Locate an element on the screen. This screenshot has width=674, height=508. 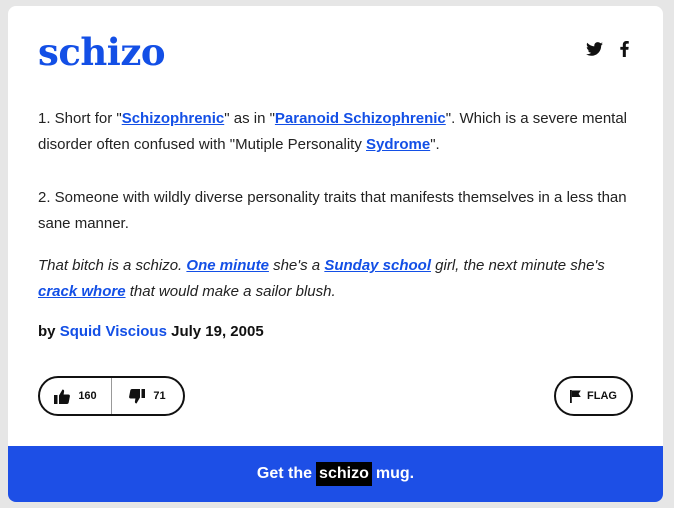
byline: by Squid Viscious July 19, 2005 is located at coordinates (151, 331).